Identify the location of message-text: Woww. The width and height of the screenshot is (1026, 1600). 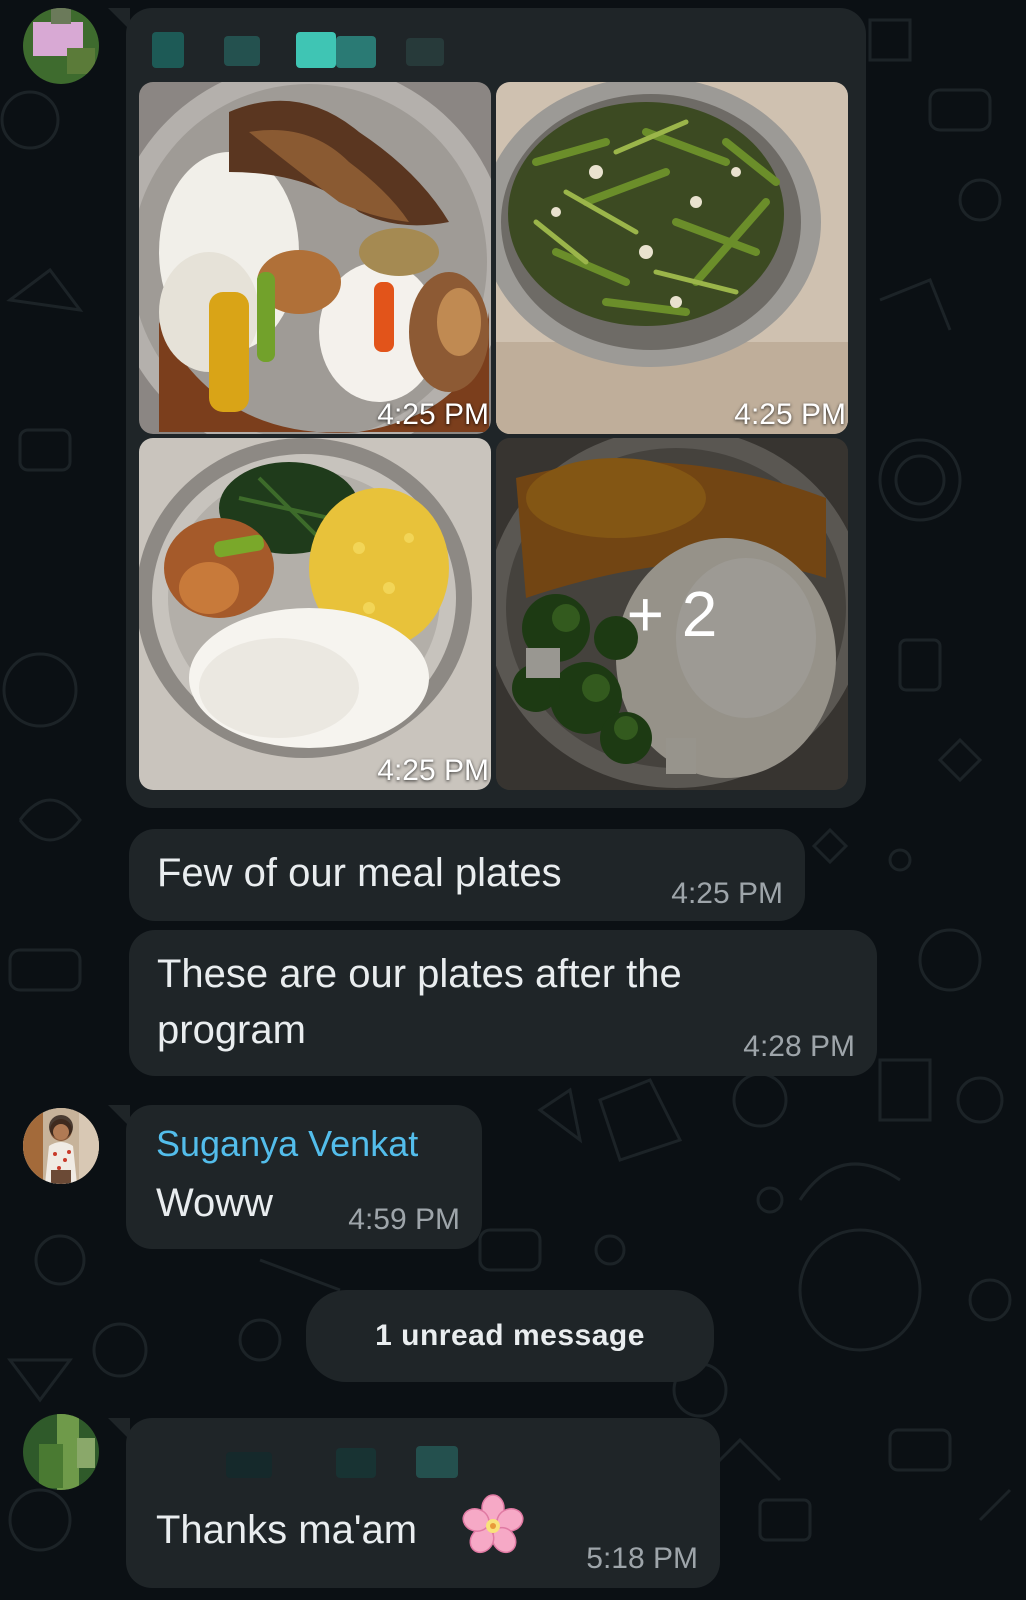
(215, 1203).